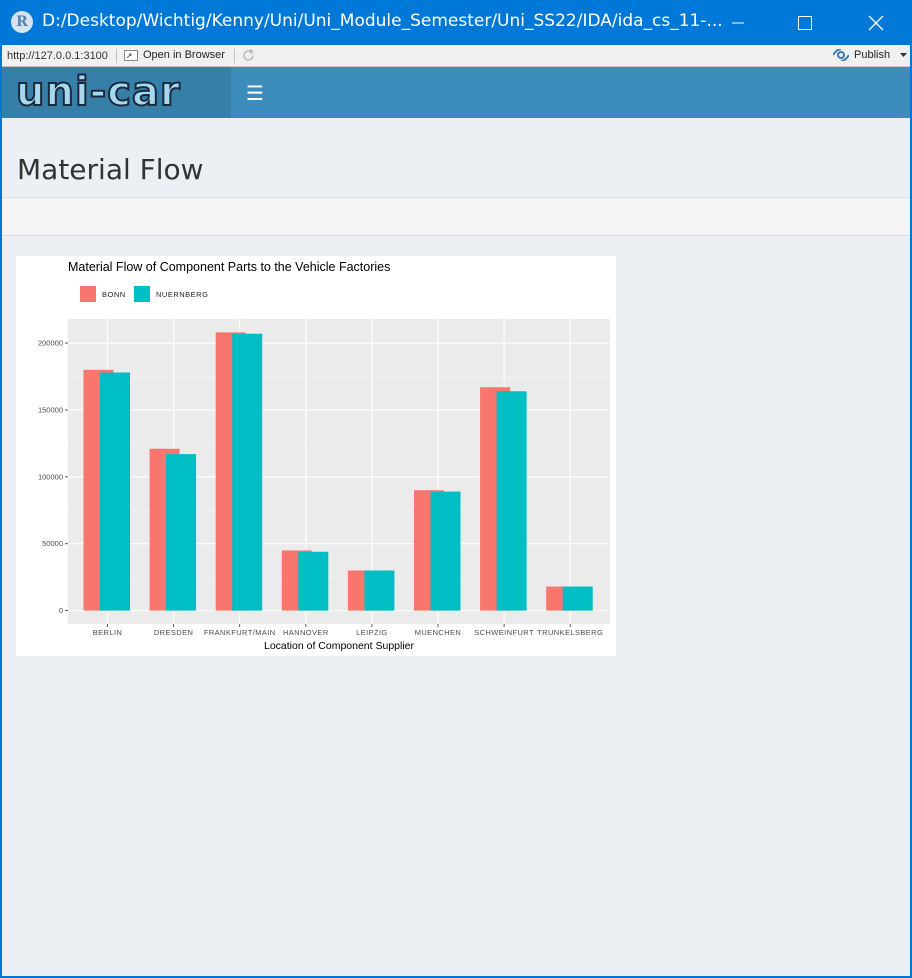 The height and width of the screenshot is (978, 912). What do you see at coordinates (61, 610) in the screenshot?
I see `y-tick-label: 0` at bounding box center [61, 610].